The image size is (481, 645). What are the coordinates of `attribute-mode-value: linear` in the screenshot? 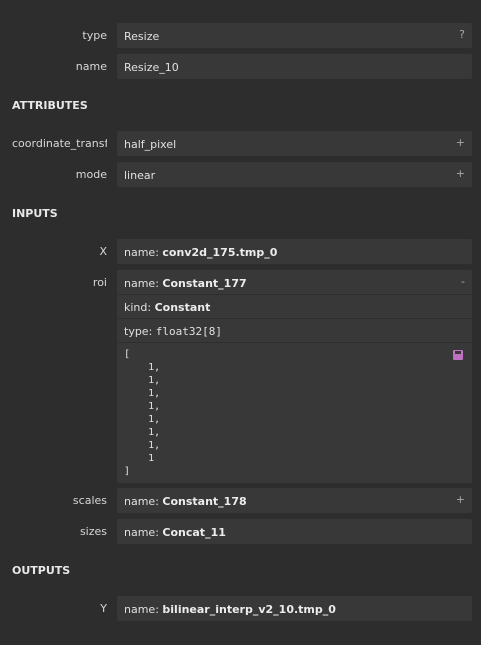 It's located at (140, 175).